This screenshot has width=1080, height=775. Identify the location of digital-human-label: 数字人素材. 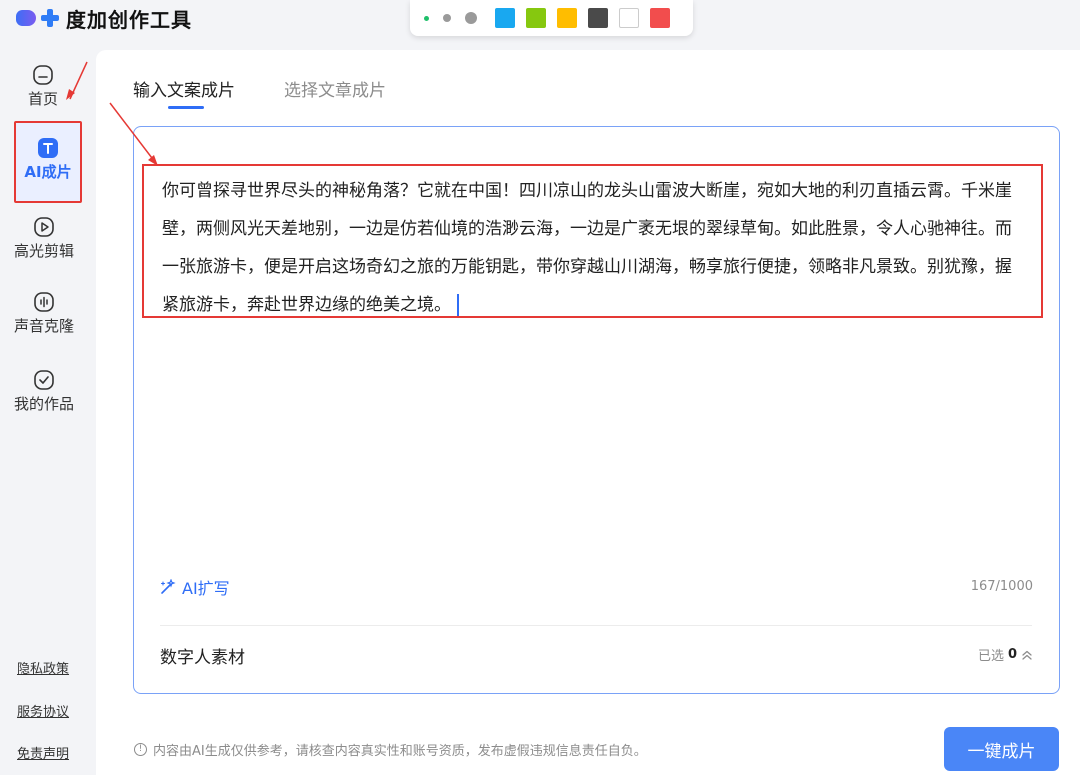
(202, 658).